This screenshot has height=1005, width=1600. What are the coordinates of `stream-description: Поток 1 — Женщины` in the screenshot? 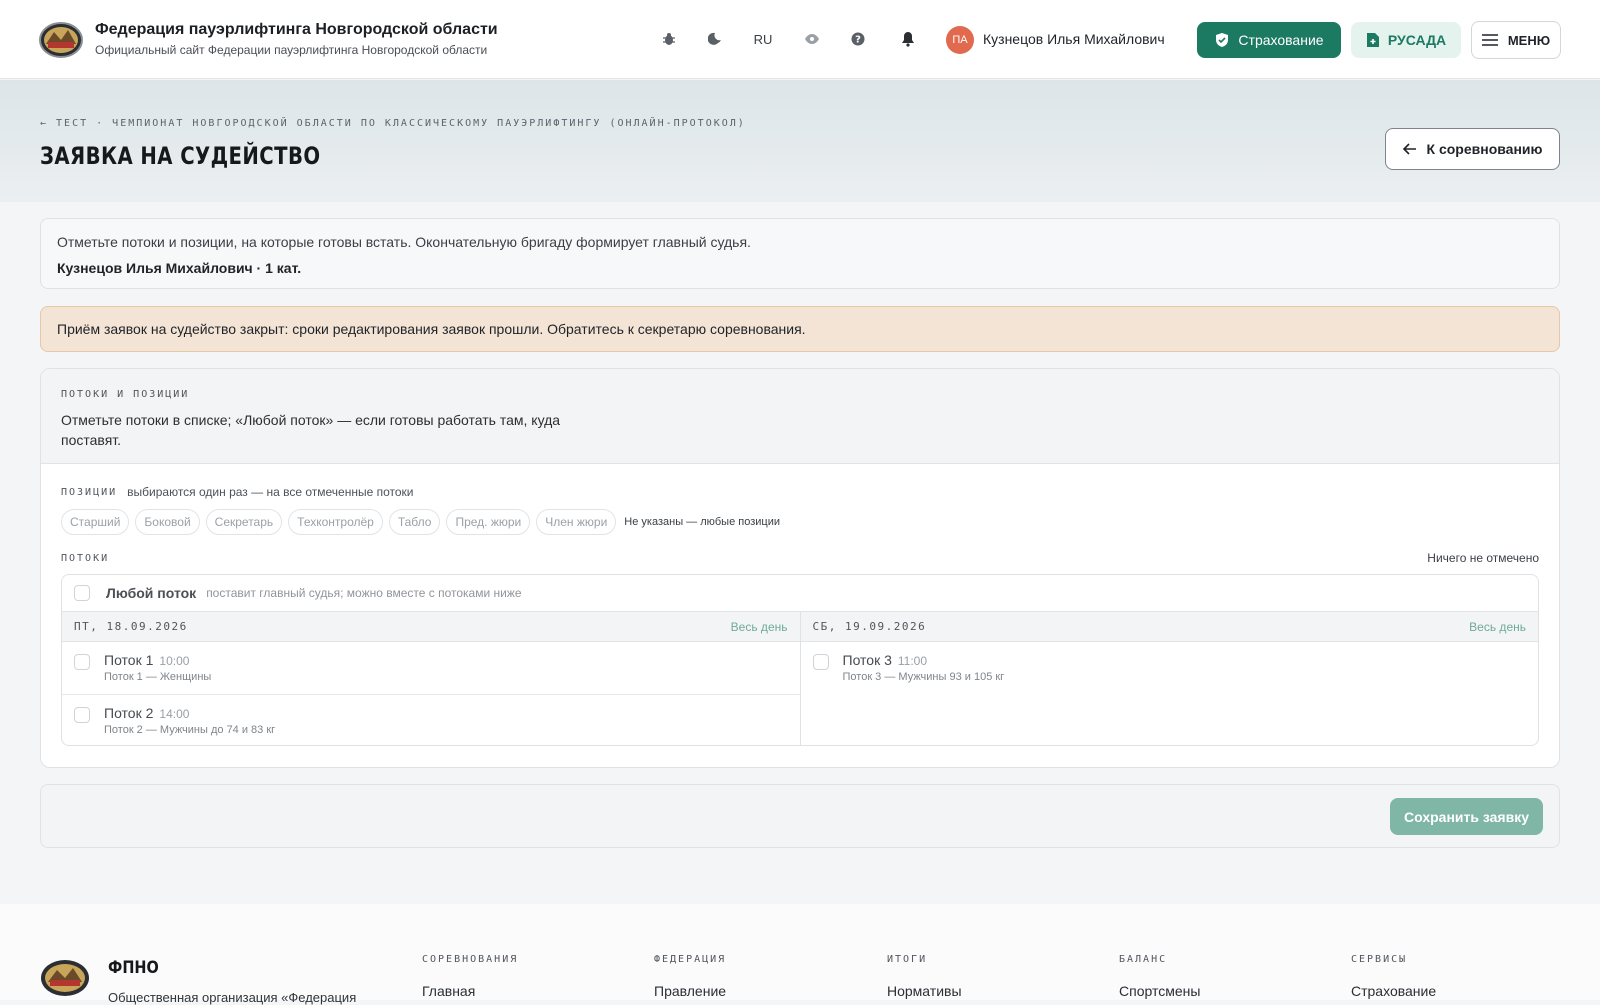 It's located at (158, 677).